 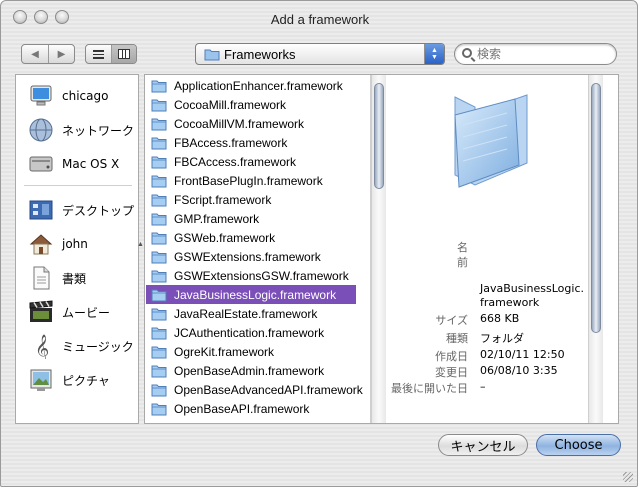 I want to click on file-row: ApplicationEnhancer.framework, so click(x=251, y=85).